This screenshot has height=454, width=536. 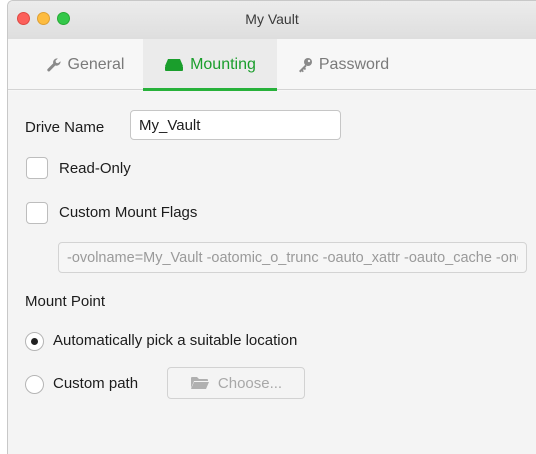 I want to click on custom-path-label: Custom path, so click(x=96, y=383).